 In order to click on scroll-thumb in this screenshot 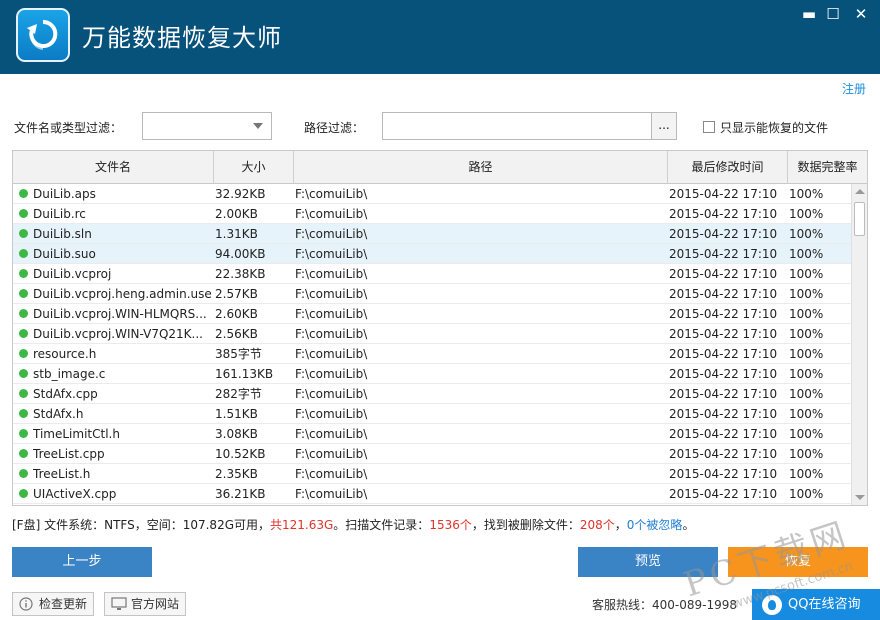, I will do `click(859, 219)`.